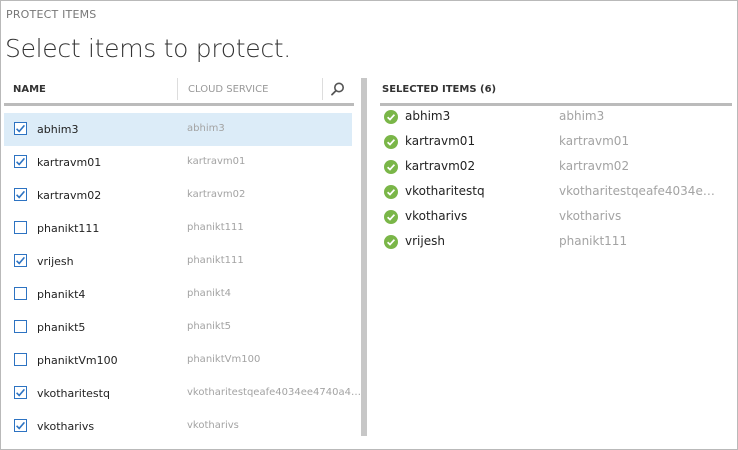  I want to click on row-name: kartravm02, so click(69, 195).